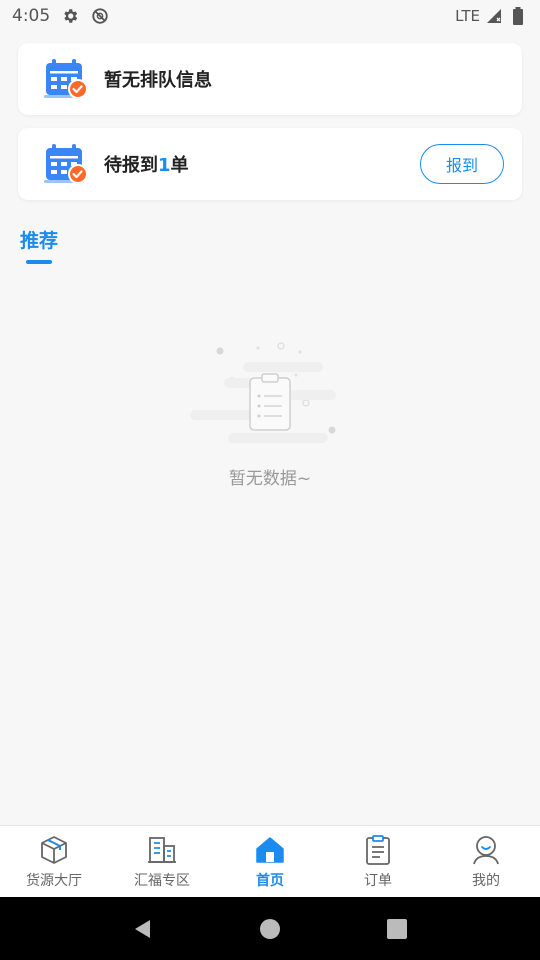 This screenshot has width=540, height=960. I want to click on nav-label: 货源大厅, so click(54, 880).